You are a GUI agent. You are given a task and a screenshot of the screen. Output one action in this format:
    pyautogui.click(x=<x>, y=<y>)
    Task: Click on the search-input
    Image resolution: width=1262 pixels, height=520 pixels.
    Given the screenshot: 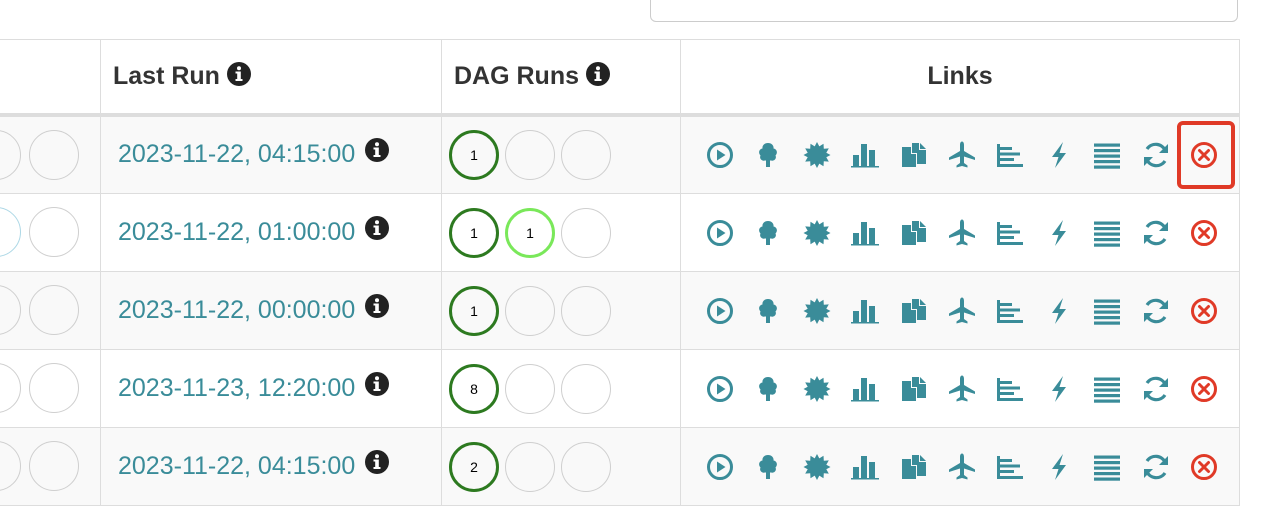 What is the action you would take?
    pyautogui.click(x=944, y=11)
    